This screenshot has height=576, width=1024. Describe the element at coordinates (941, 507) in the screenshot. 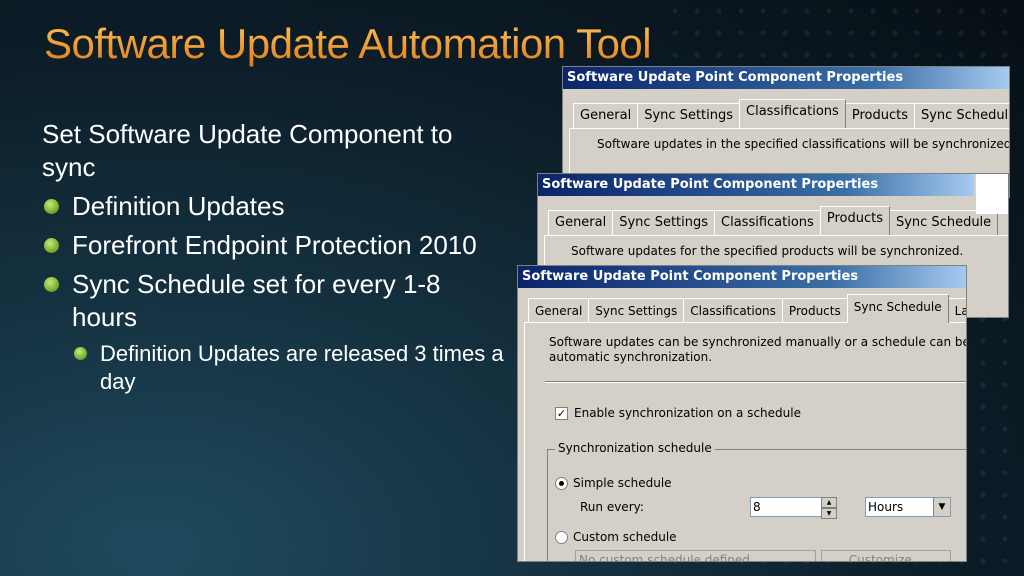

I see `chevron-down-icon: ▼` at that location.